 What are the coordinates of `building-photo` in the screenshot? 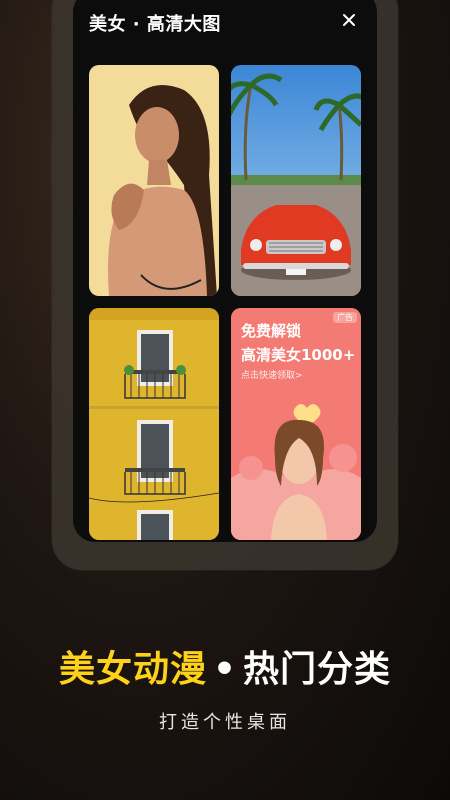 It's located at (154, 424).